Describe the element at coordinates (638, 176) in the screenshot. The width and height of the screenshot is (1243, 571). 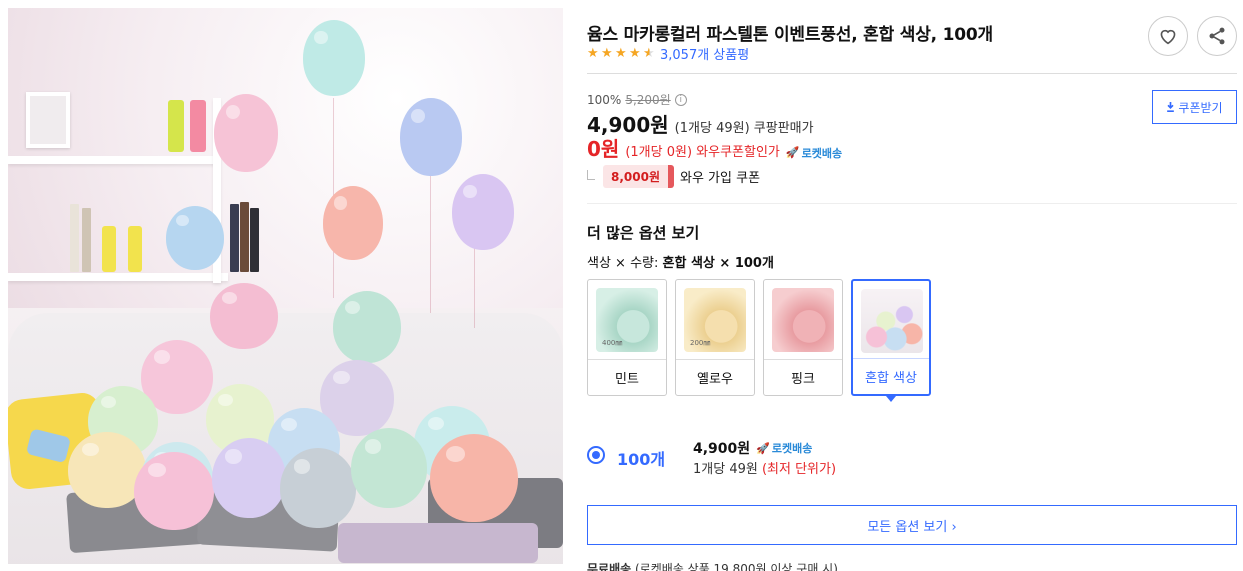
I see `join-coupon-badge: 8,000원` at that location.